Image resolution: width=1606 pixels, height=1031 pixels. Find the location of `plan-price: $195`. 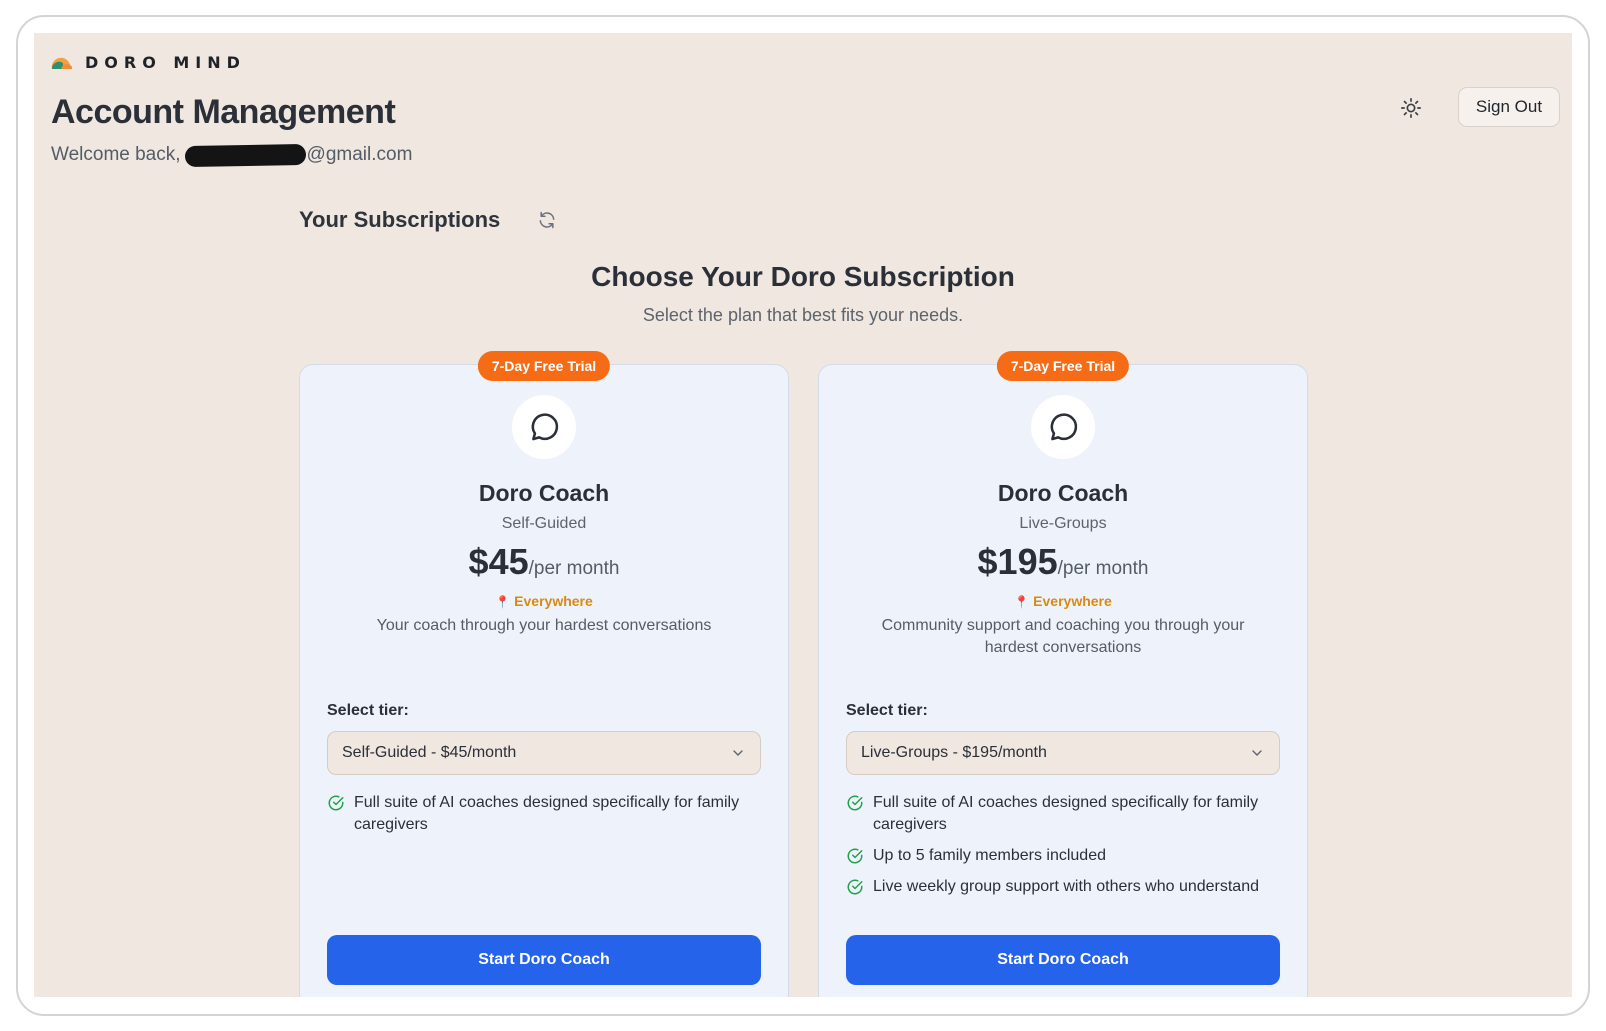

plan-price: $195 is located at coordinates (1017, 561).